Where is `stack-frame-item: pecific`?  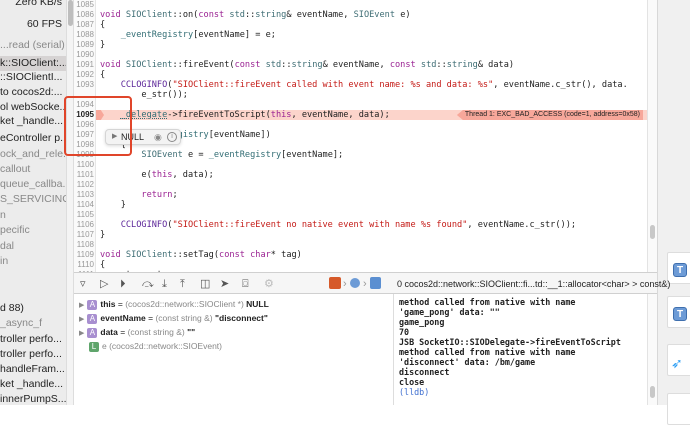
stack-frame-item: pecific is located at coordinates (33, 230).